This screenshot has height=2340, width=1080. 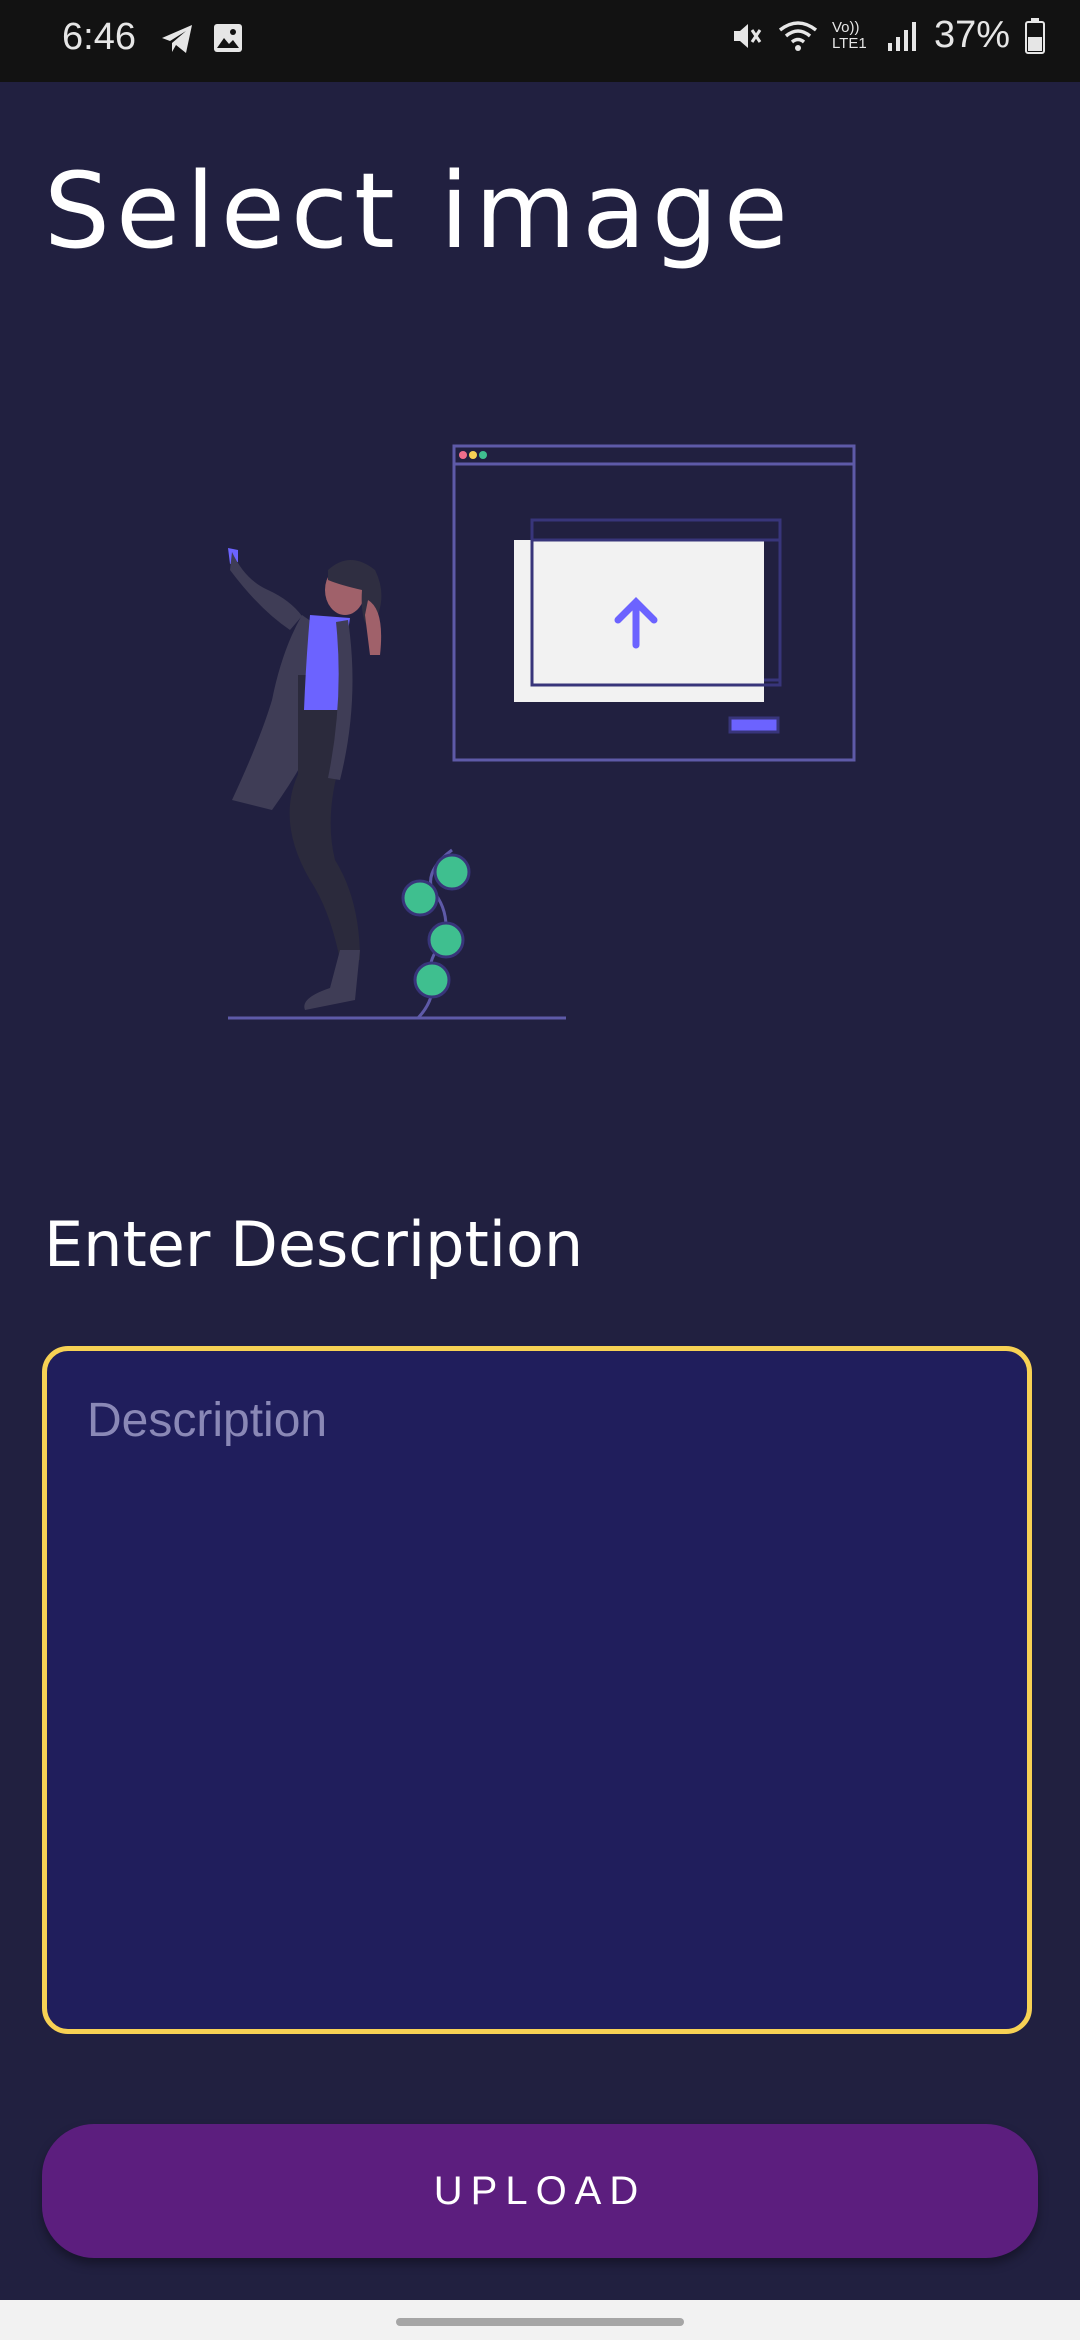 I want to click on telegram-icon, so click(x=177, y=39).